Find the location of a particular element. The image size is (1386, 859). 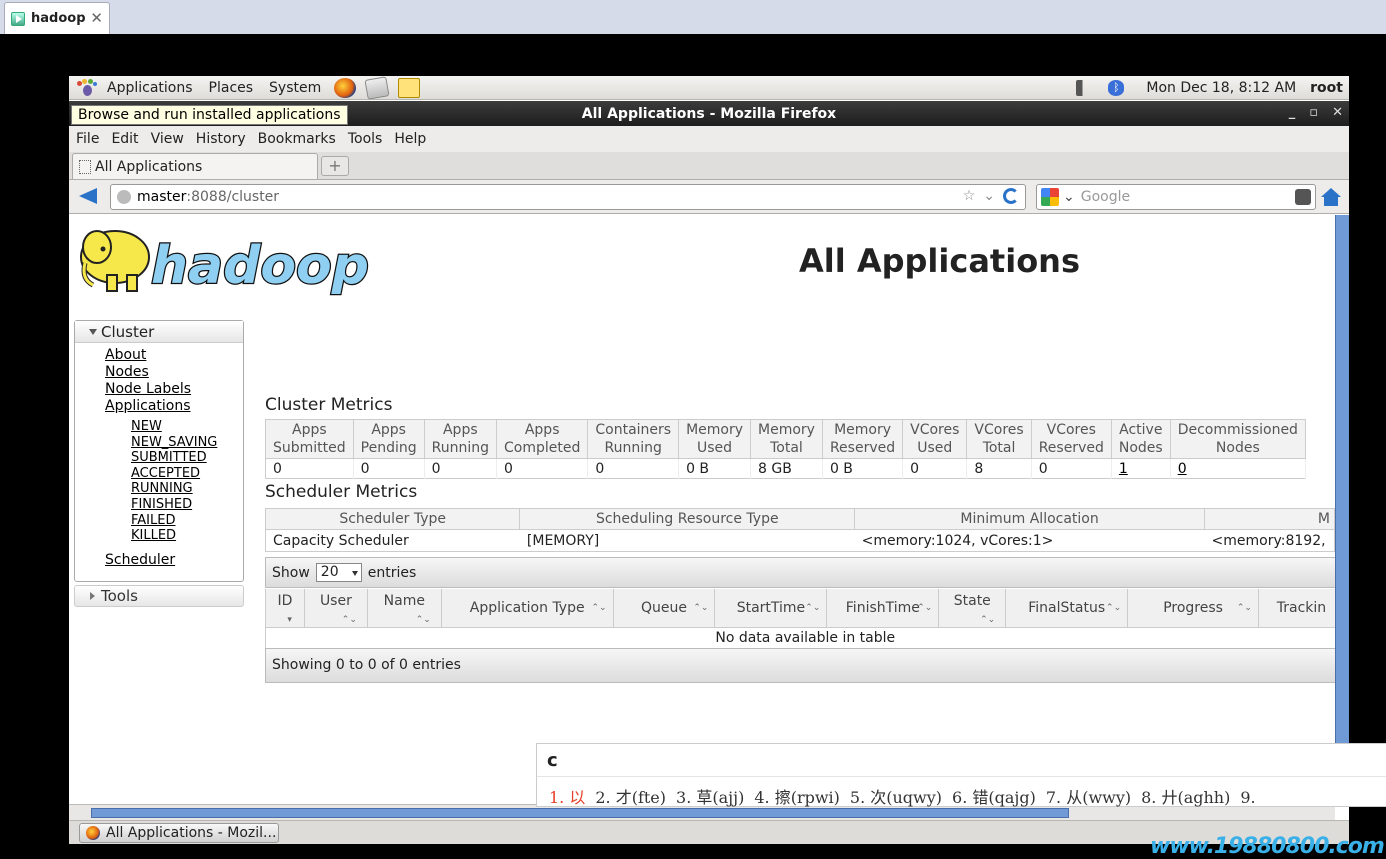

active-nodes-link: 1 is located at coordinates (1123, 469).